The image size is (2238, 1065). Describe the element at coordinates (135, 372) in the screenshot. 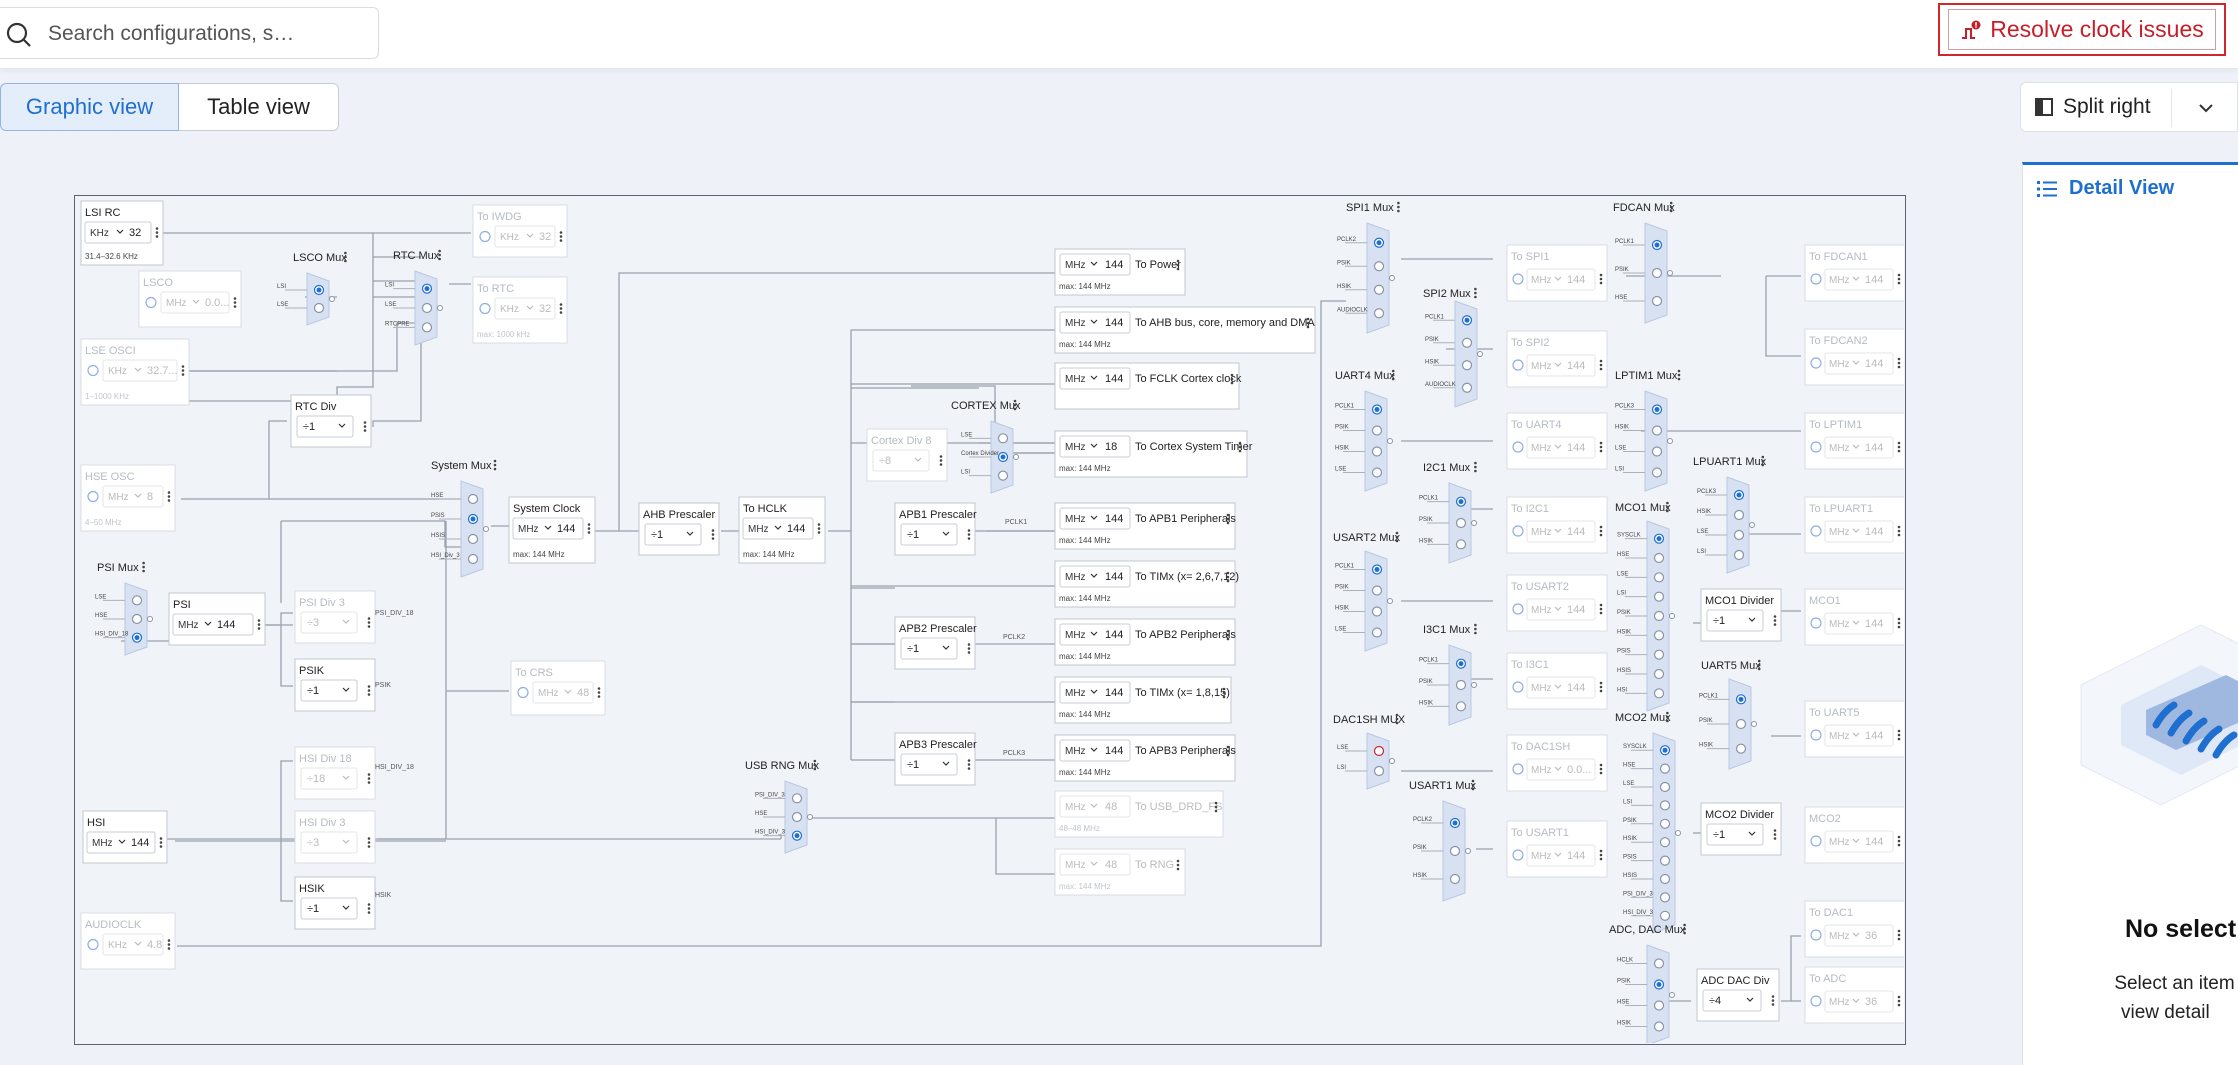

I see `lse-osc-block: LSE OSCI KHz 32.7... 1–1000 KHz` at that location.